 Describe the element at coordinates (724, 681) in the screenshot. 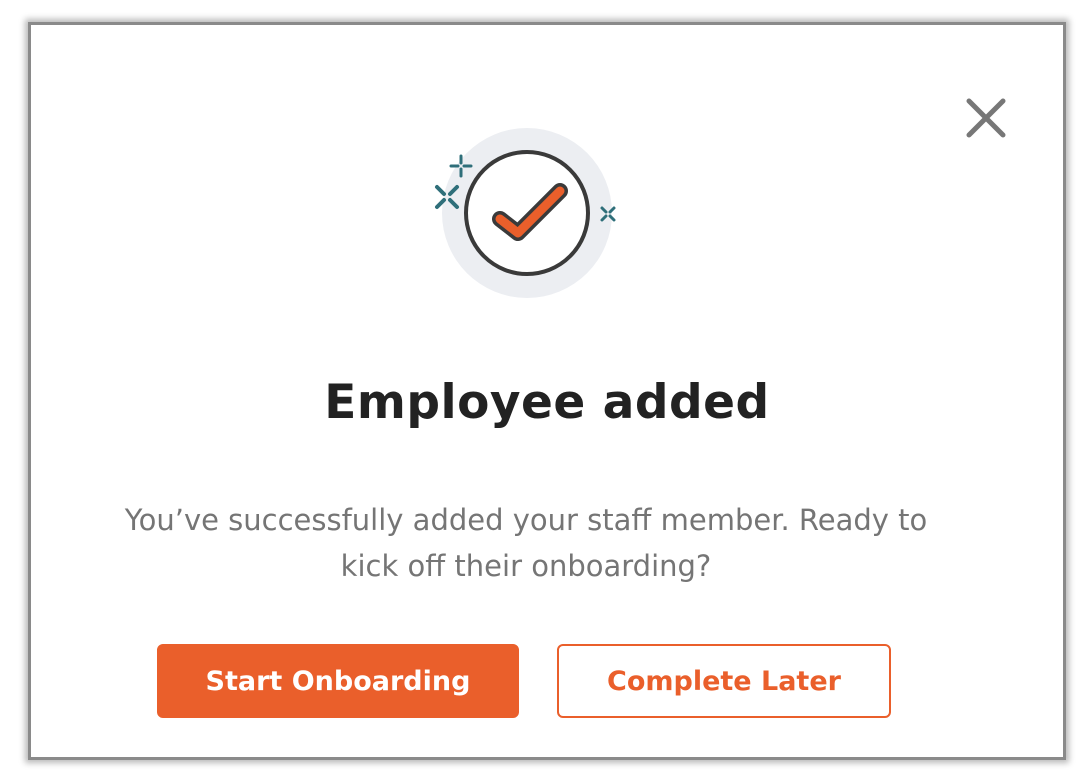

I see `complete-later-button: Complete Later` at that location.